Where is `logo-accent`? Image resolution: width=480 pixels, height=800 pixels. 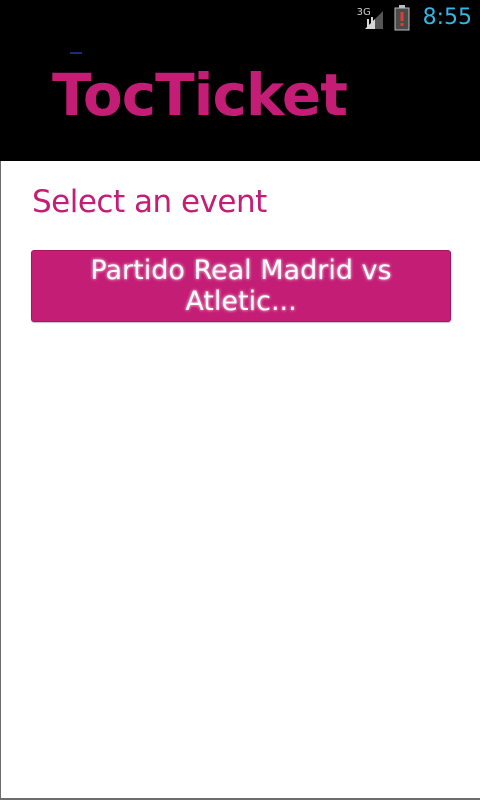
logo-accent is located at coordinates (76, 53).